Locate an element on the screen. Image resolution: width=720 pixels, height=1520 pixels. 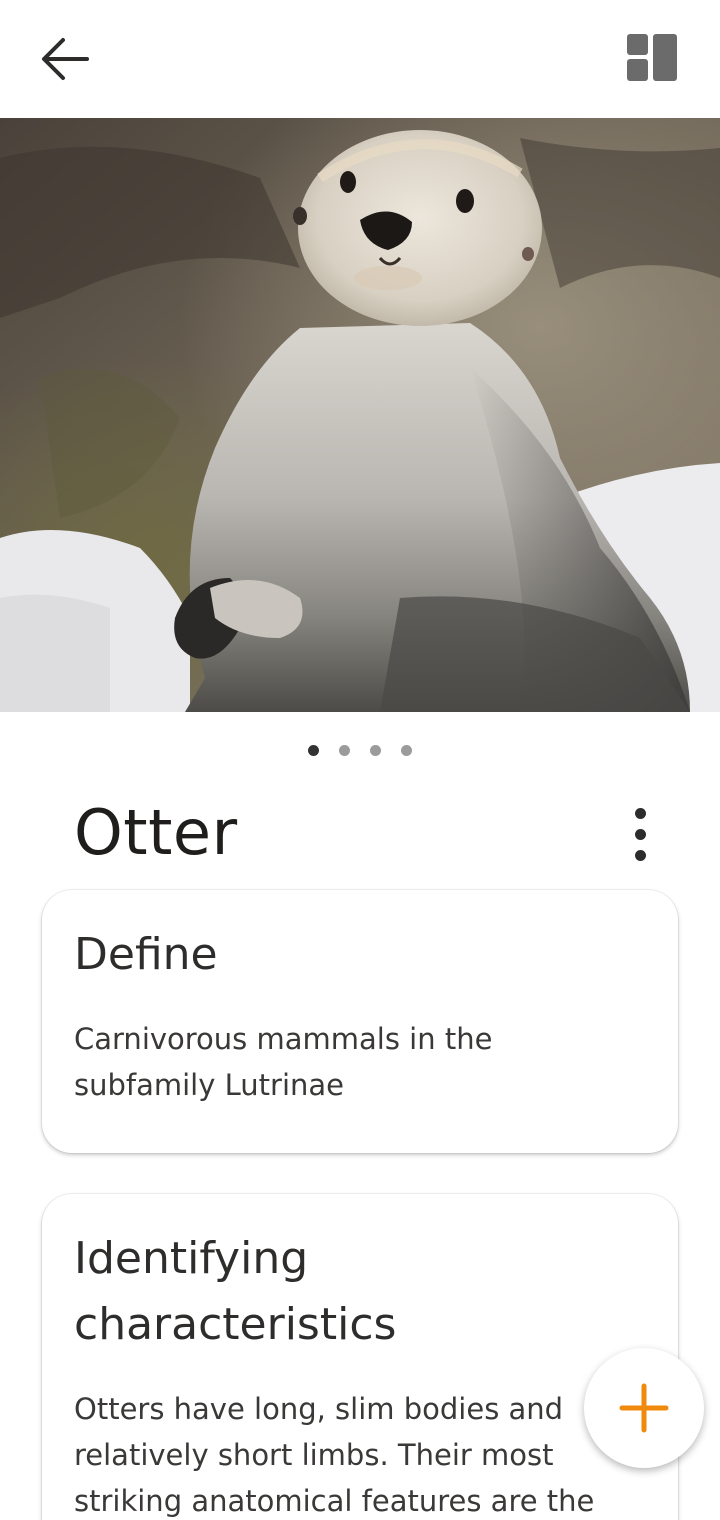
arrow-left-icon is located at coordinates (65, 59).